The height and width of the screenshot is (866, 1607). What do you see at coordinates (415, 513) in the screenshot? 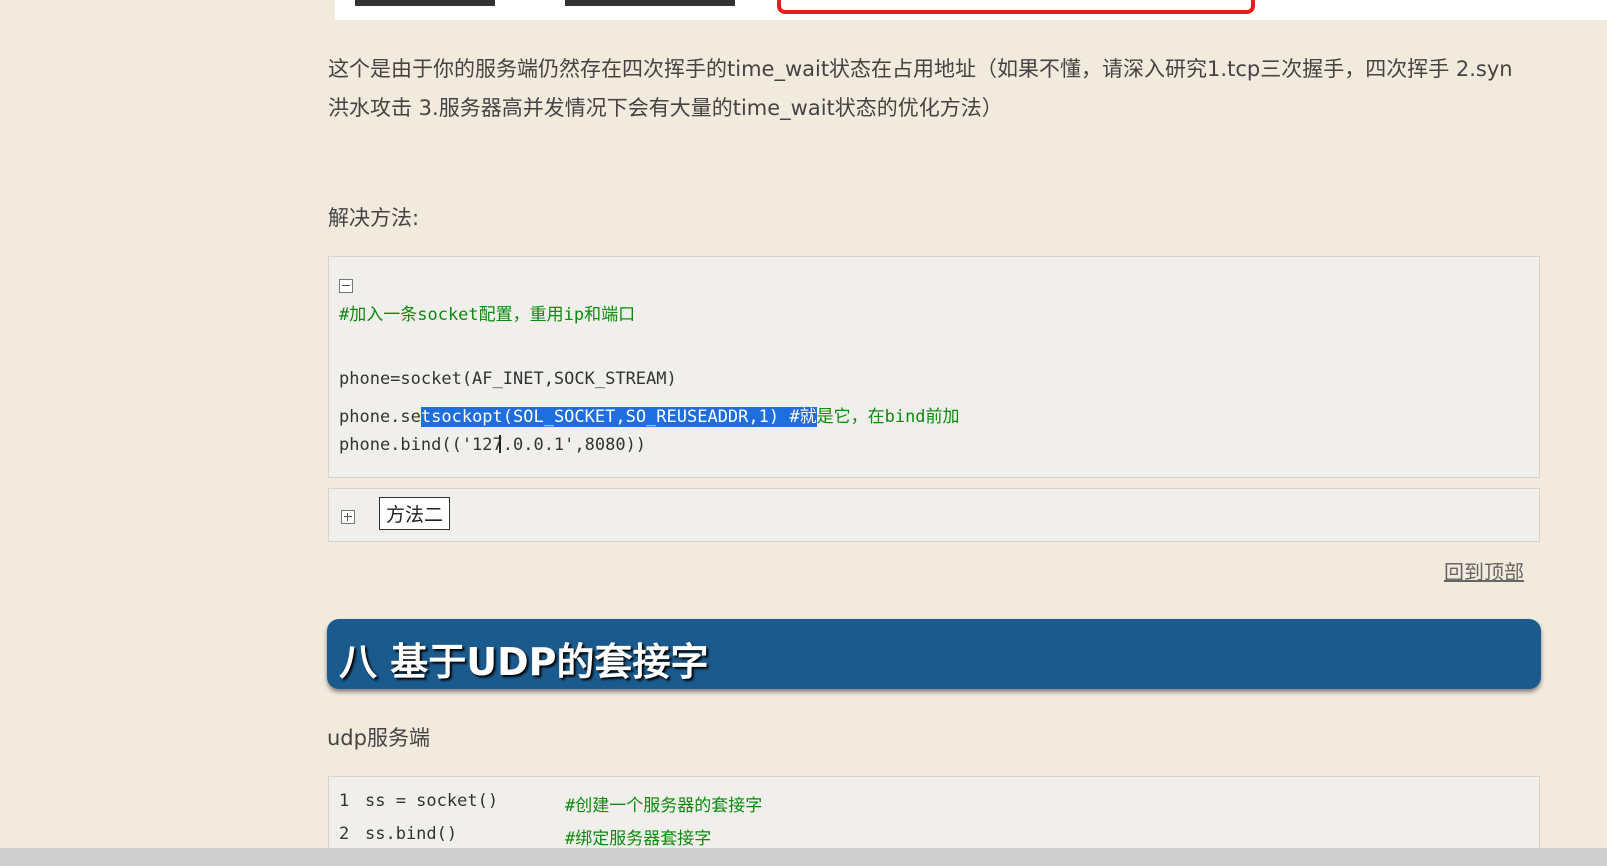
I see `method2-label: 方法二` at bounding box center [415, 513].